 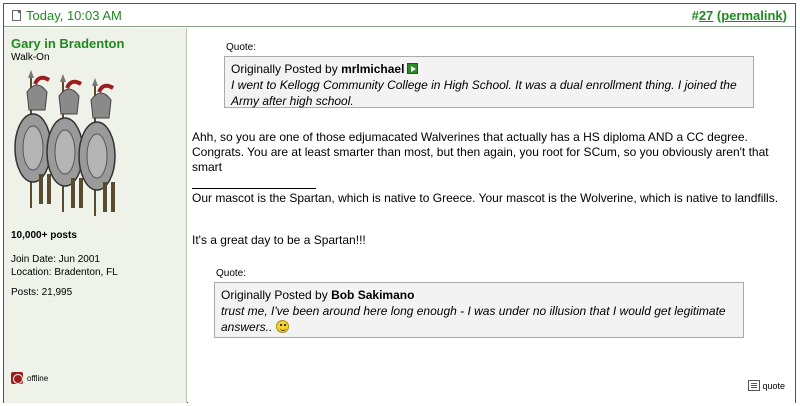 I want to click on quote-button-label: quote, so click(x=773, y=385).